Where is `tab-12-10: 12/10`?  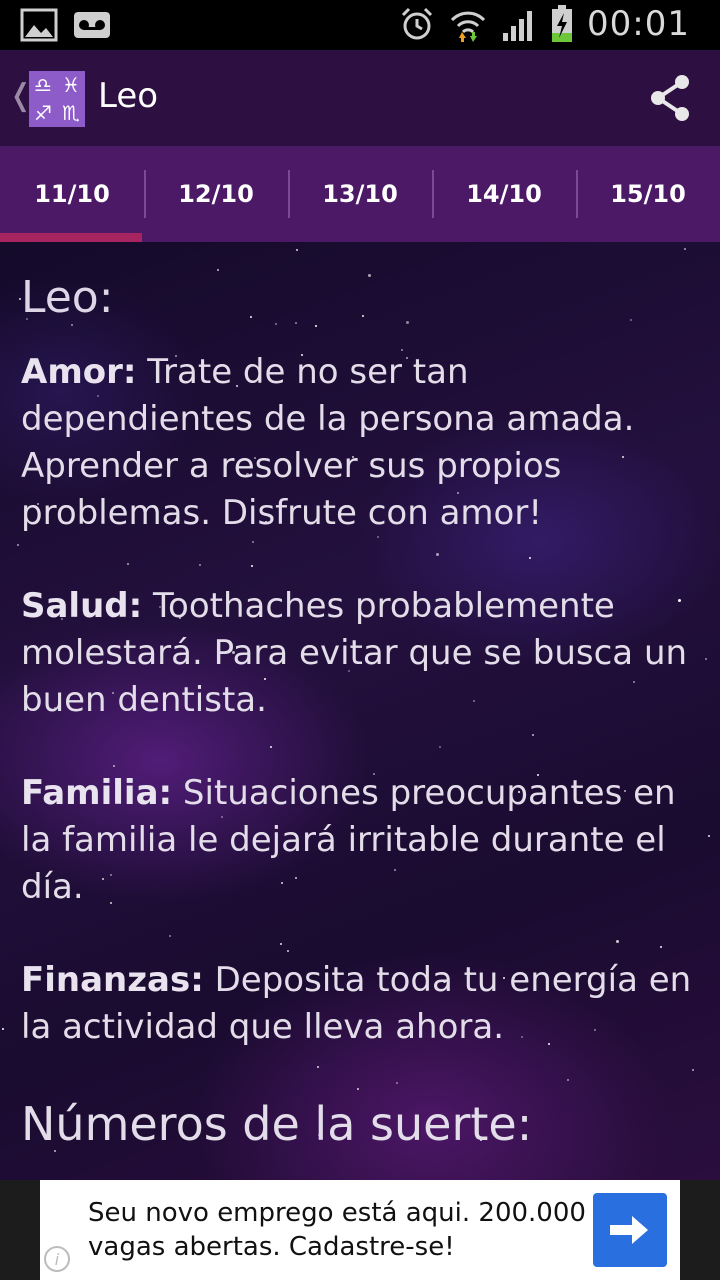
tab-12-10: 12/10 is located at coordinates (216, 194).